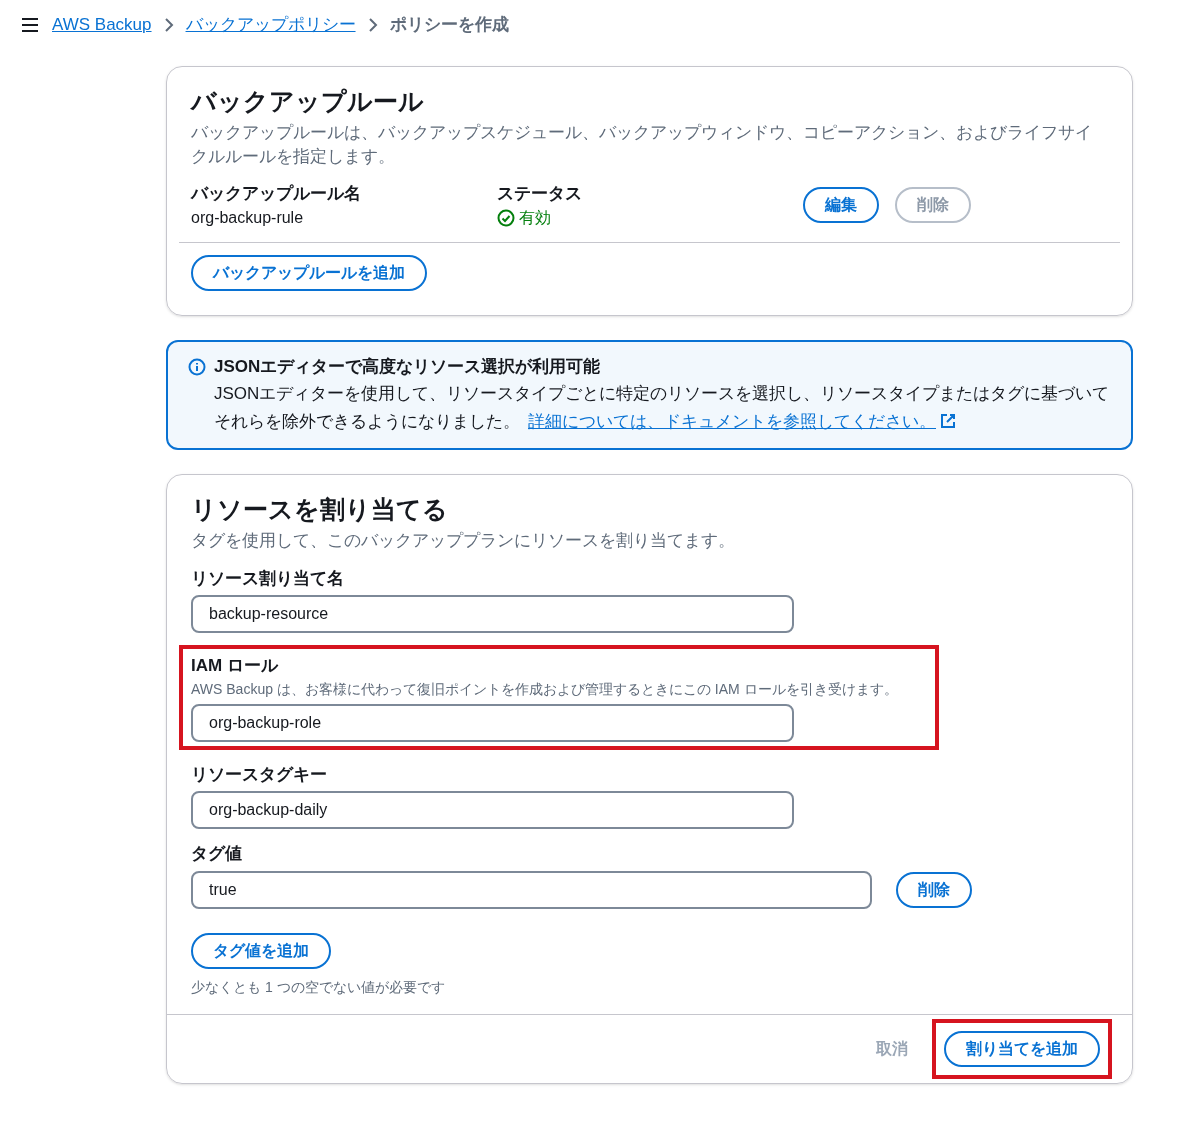 Image resolution: width=1200 pixels, height=1125 pixels. Describe the element at coordinates (732, 421) in the screenshot. I see `documentation-link: 詳細については、ドキュメントを参照してください。` at that location.